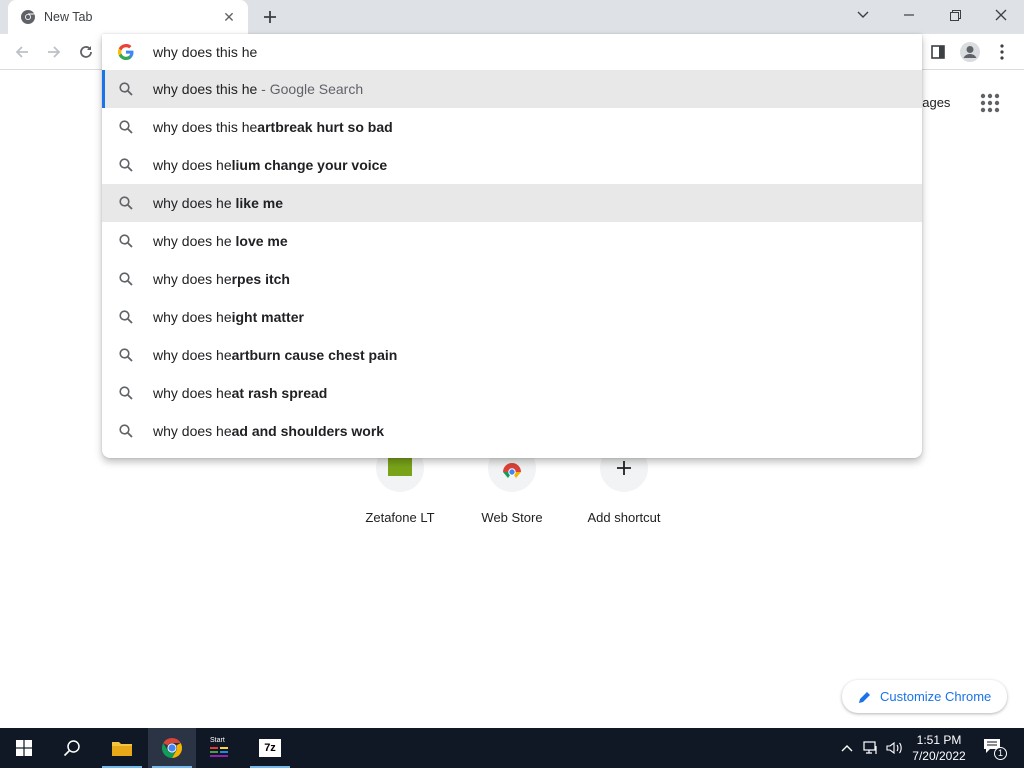 The height and width of the screenshot is (768, 1024). I want to click on customize-label: Customize Chrome, so click(936, 696).